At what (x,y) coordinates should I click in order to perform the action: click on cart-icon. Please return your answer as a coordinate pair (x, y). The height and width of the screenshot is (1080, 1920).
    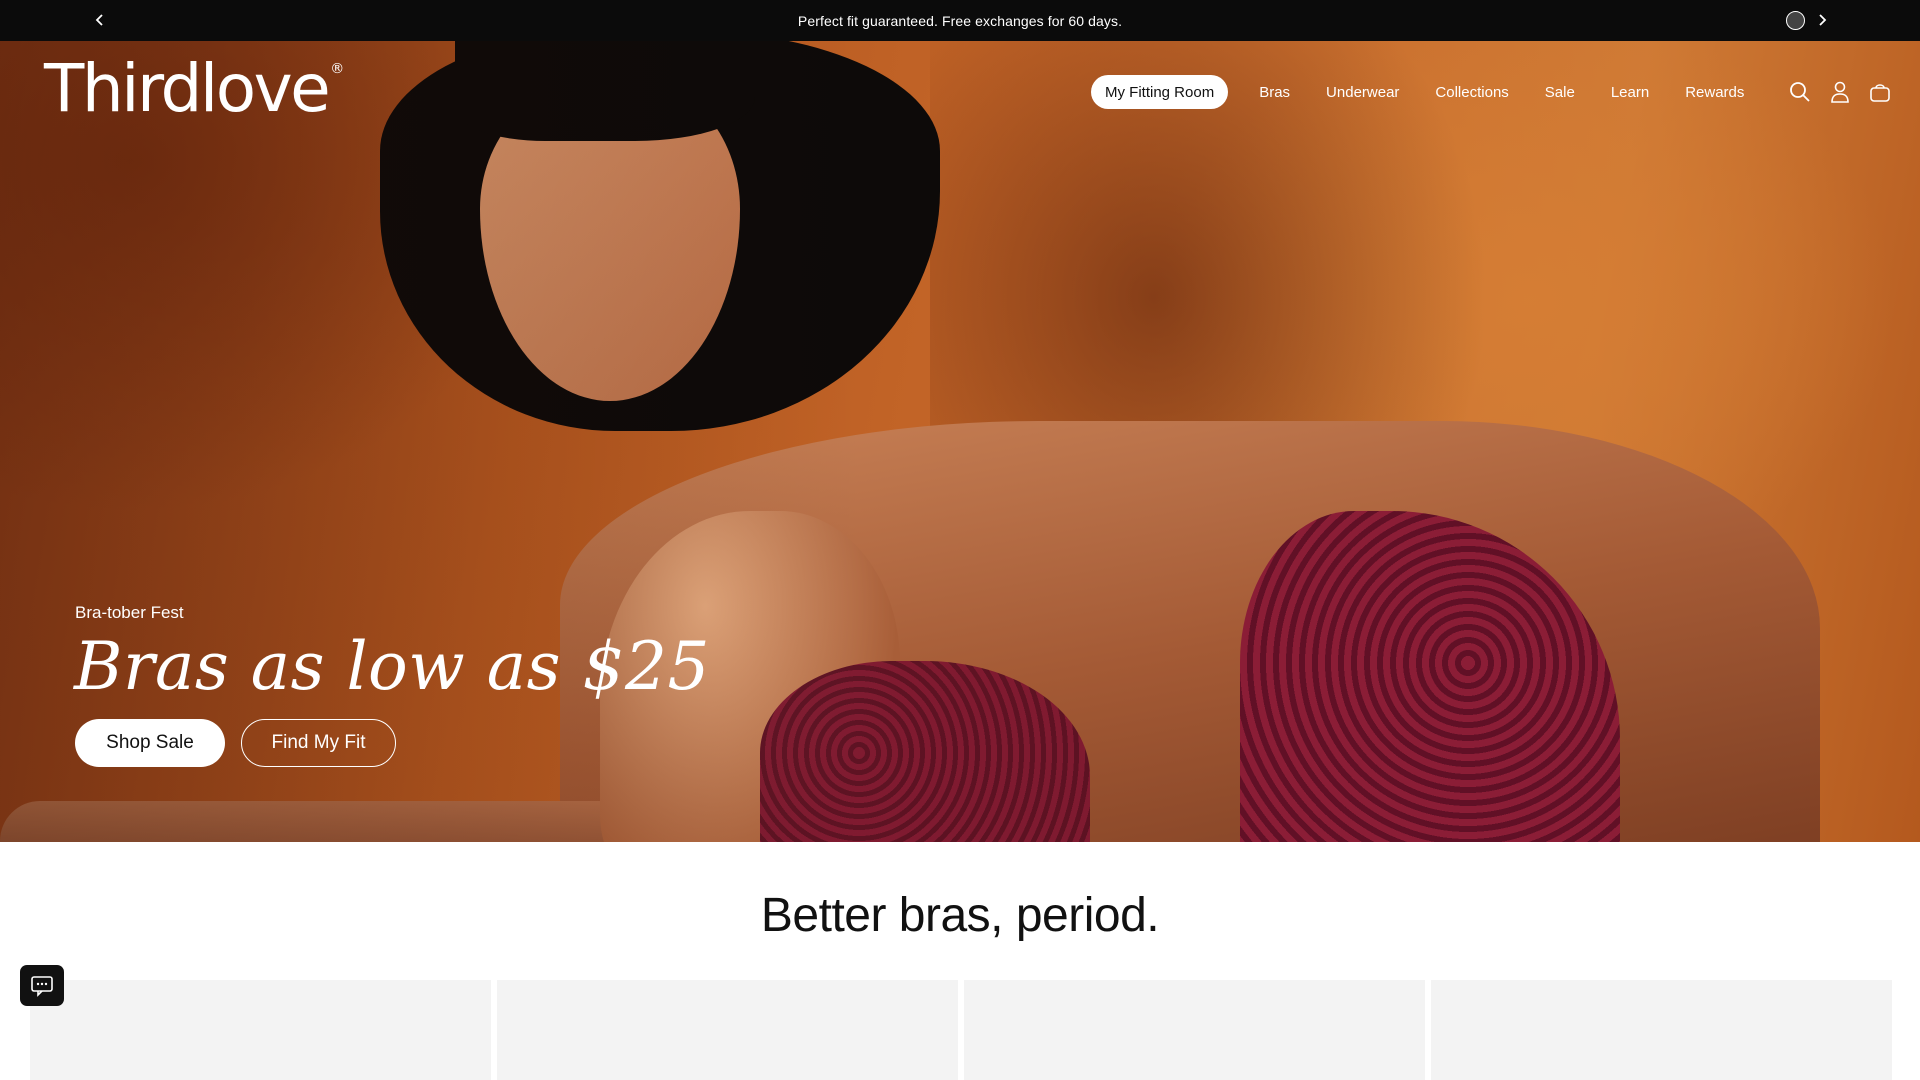
    Looking at the image, I should click on (1880, 92).